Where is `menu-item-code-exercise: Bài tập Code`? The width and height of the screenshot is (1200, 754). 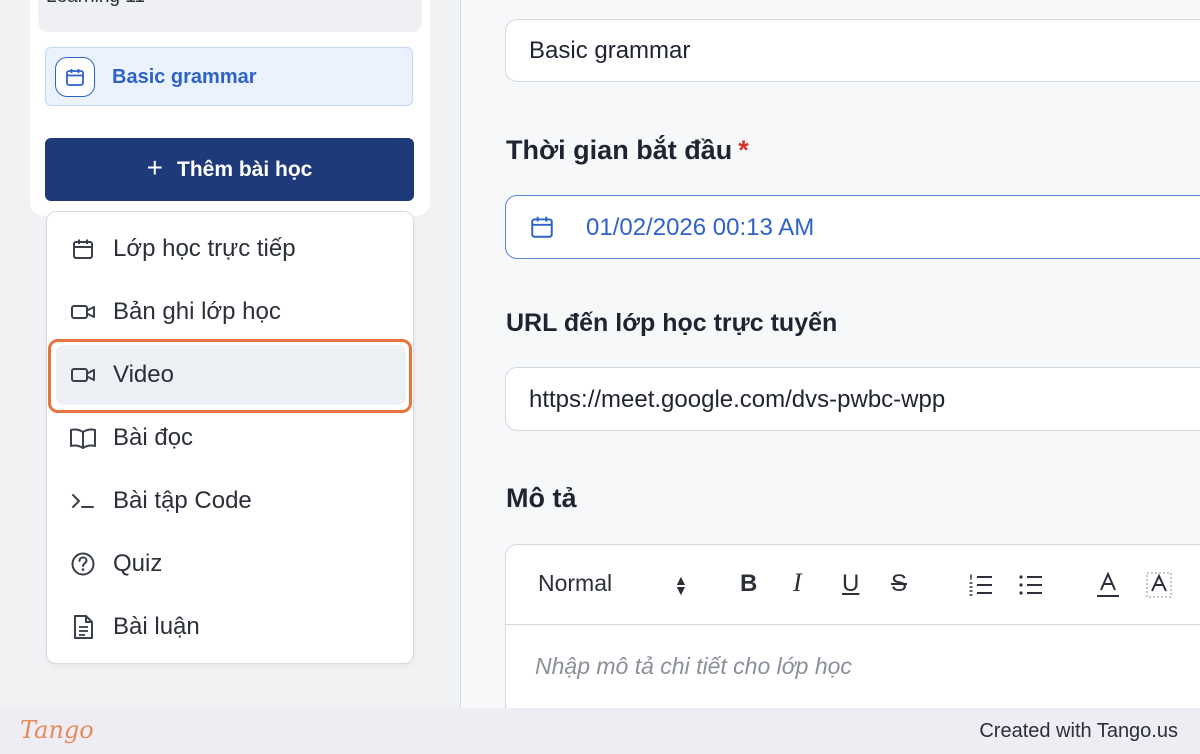 menu-item-code-exercise: Bài tập Code is located at coordinates (230, 501).